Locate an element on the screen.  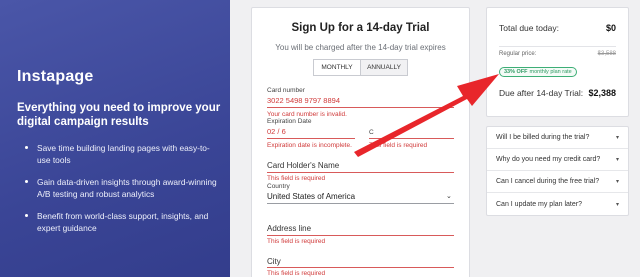
faq-item: Can I cancel during the free trial? ▾ is located at coordinates (557, 182).